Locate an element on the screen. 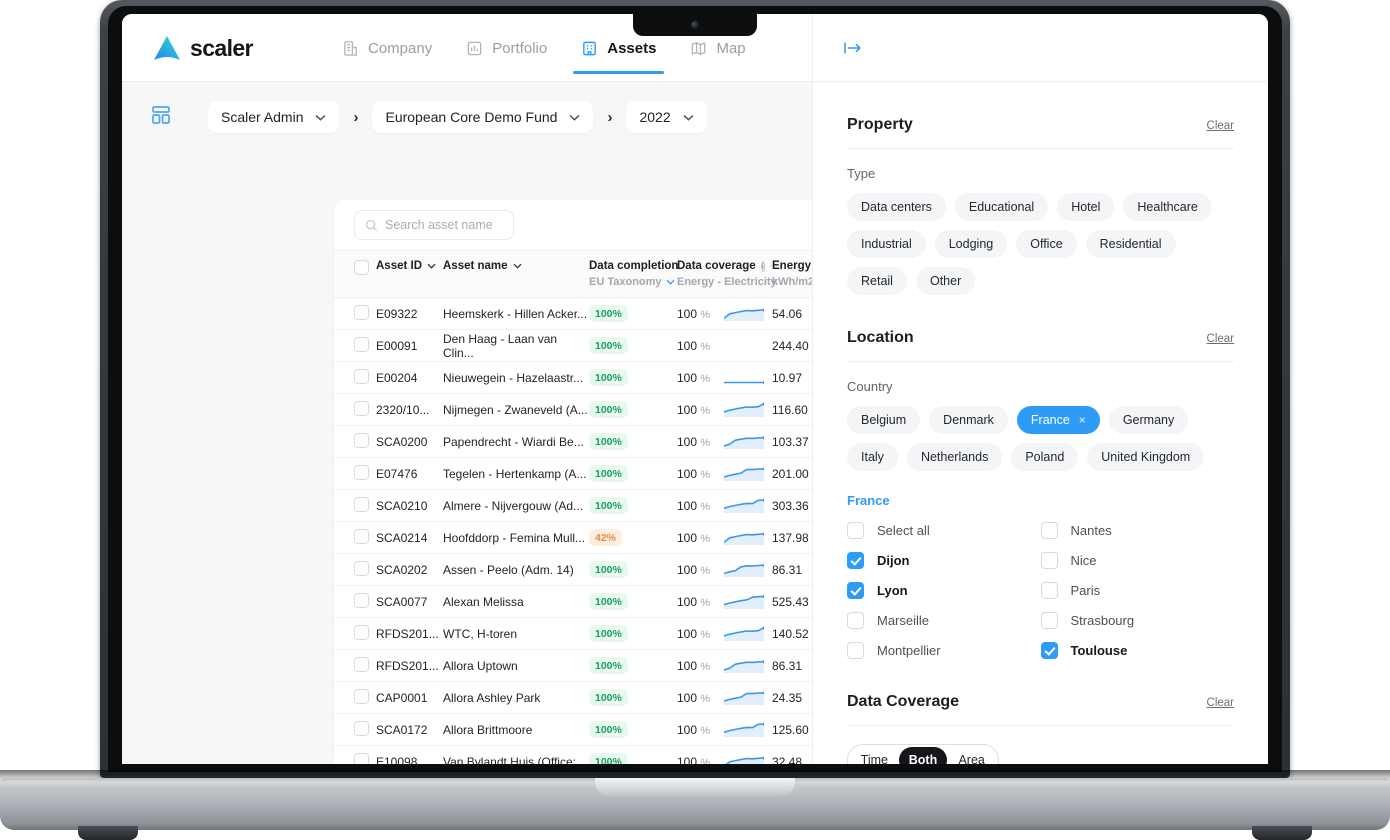 The width and height of the screenshot is (1390, 840). country-chip-germany: Germany is located at coordinates (1148, 420).